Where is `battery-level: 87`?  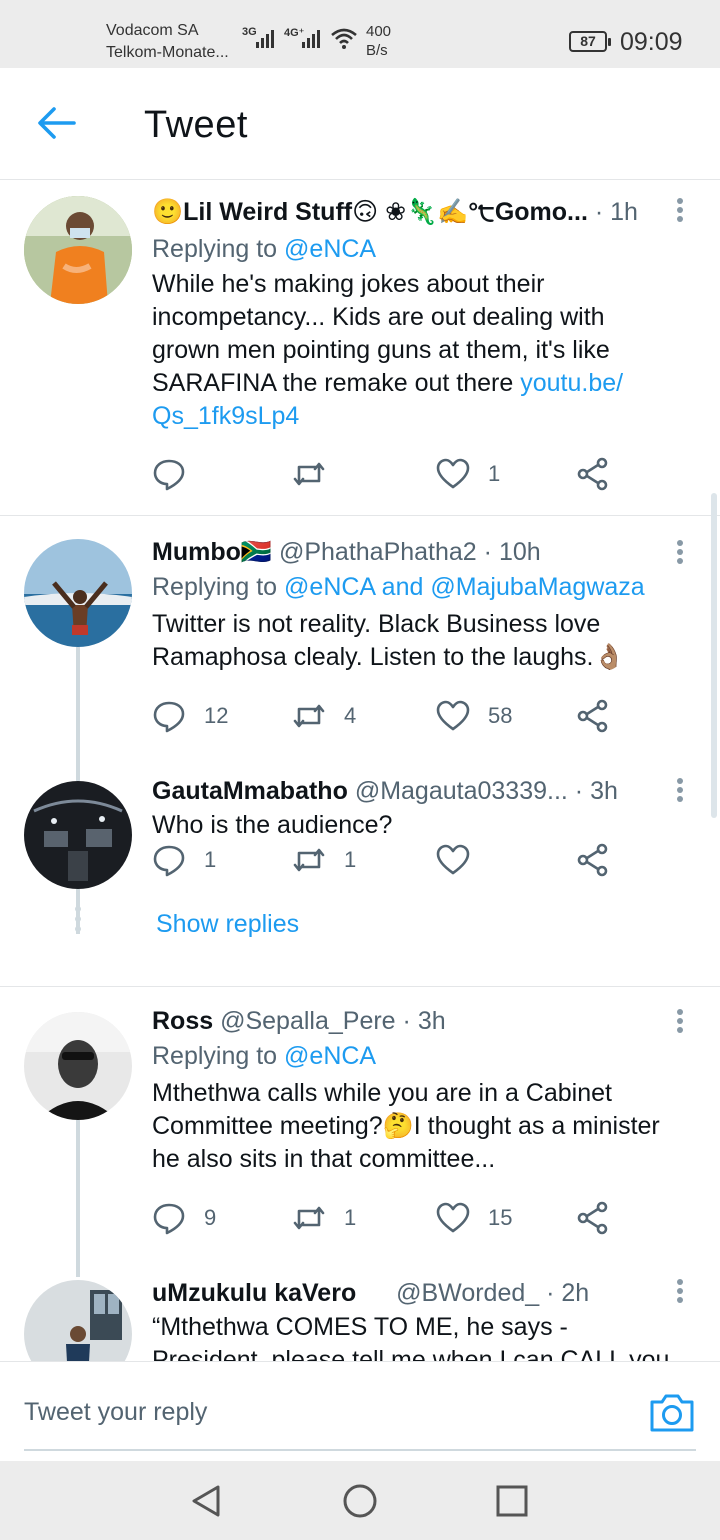 battery-level: 87 is located at coordinates (588, 41).